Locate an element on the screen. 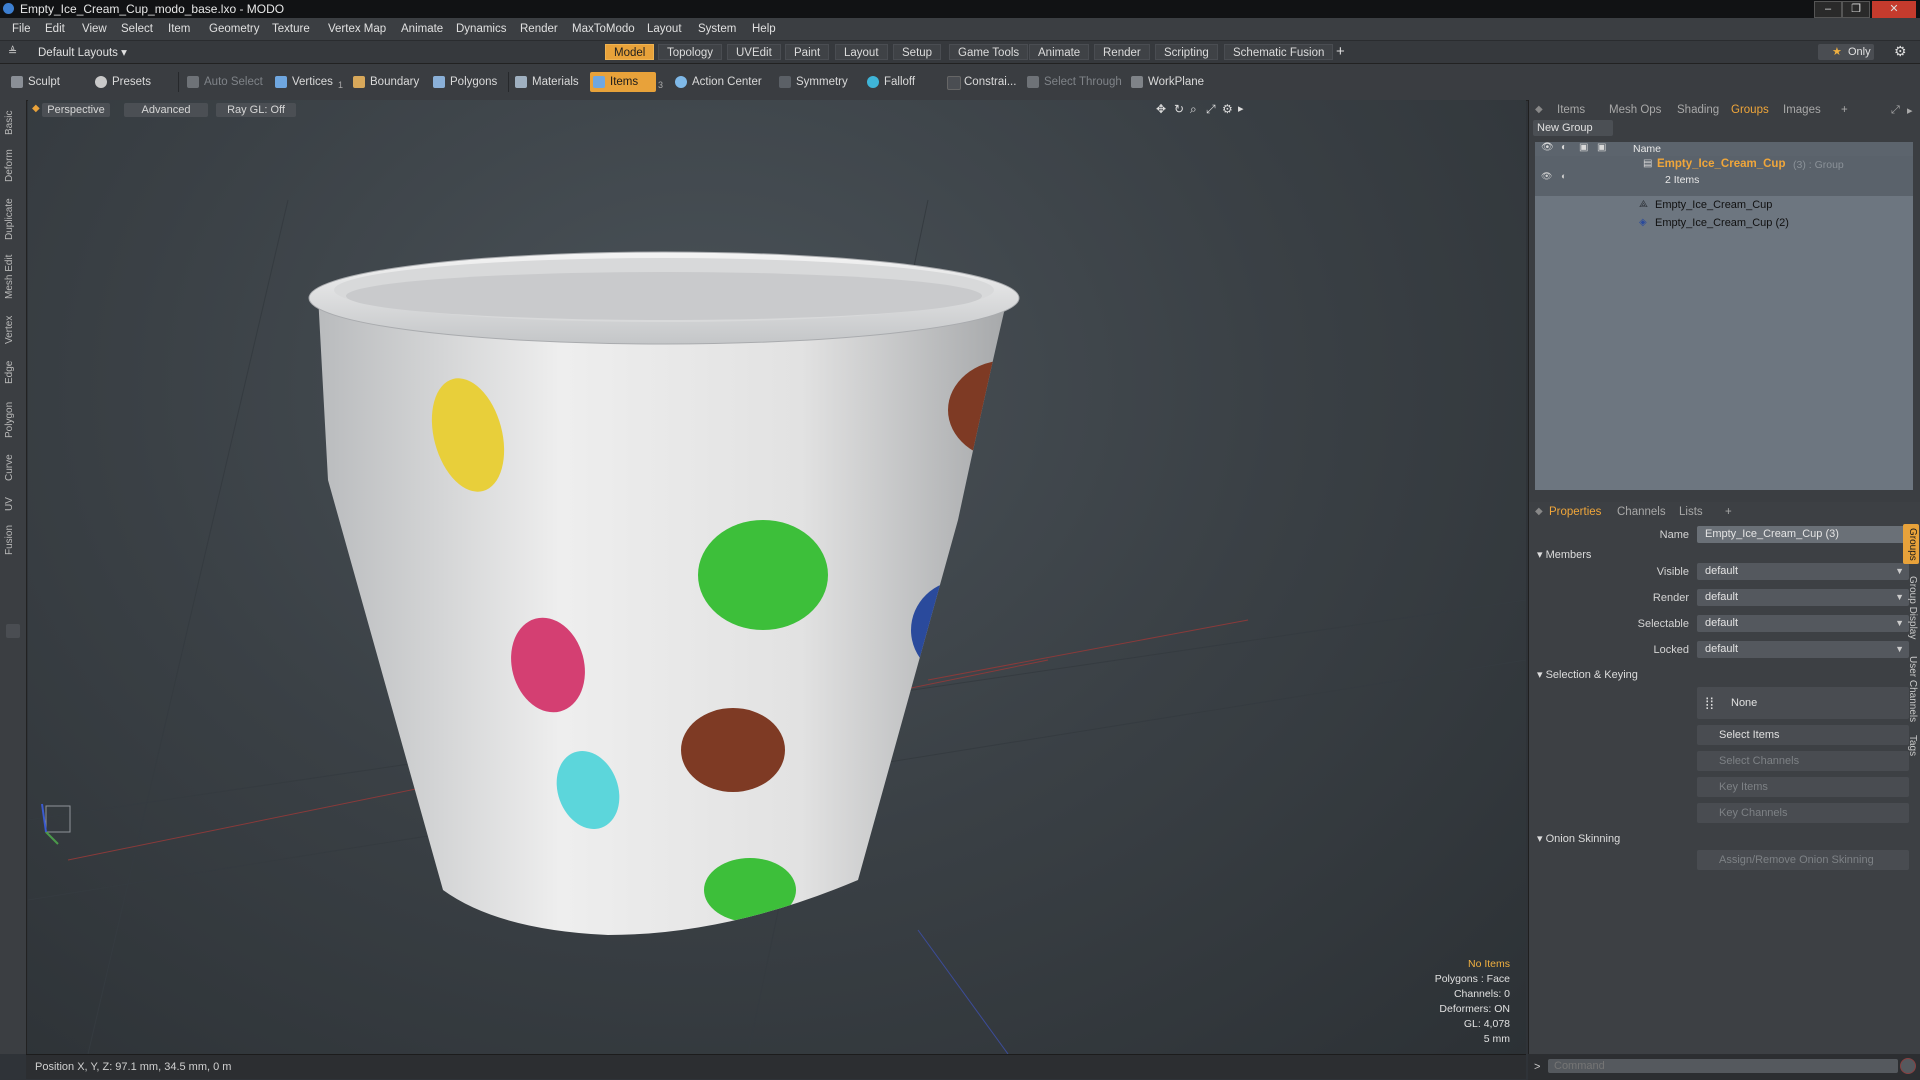  only-toggle: ★ Only is located at coordinates (1846, 52).